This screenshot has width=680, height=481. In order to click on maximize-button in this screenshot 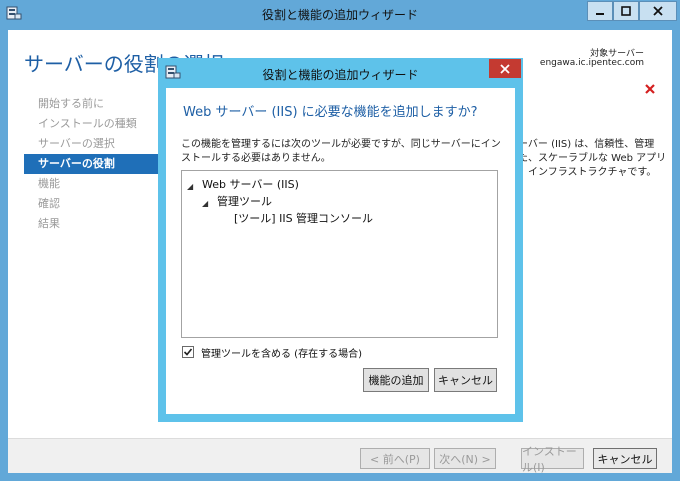, I will do `click(626, 11)`.